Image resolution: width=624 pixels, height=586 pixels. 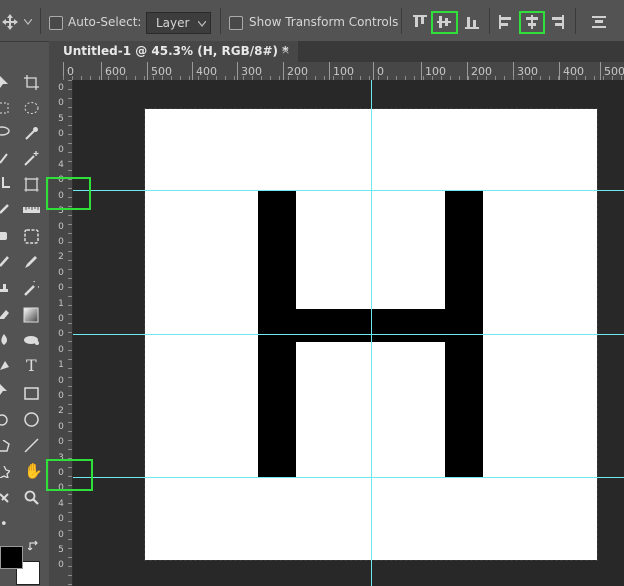 I want to click on horizontal-guide-bottom, so click(x=348, y=477).